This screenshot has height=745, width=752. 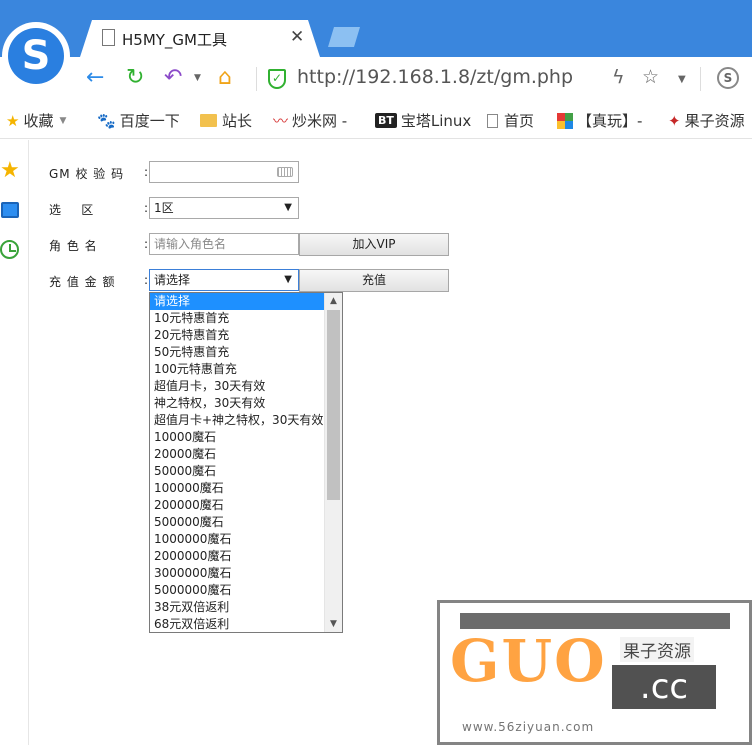 I want to click on bookmark-favorites: ★ 收藏 ▼, so click(x=36, y=120).